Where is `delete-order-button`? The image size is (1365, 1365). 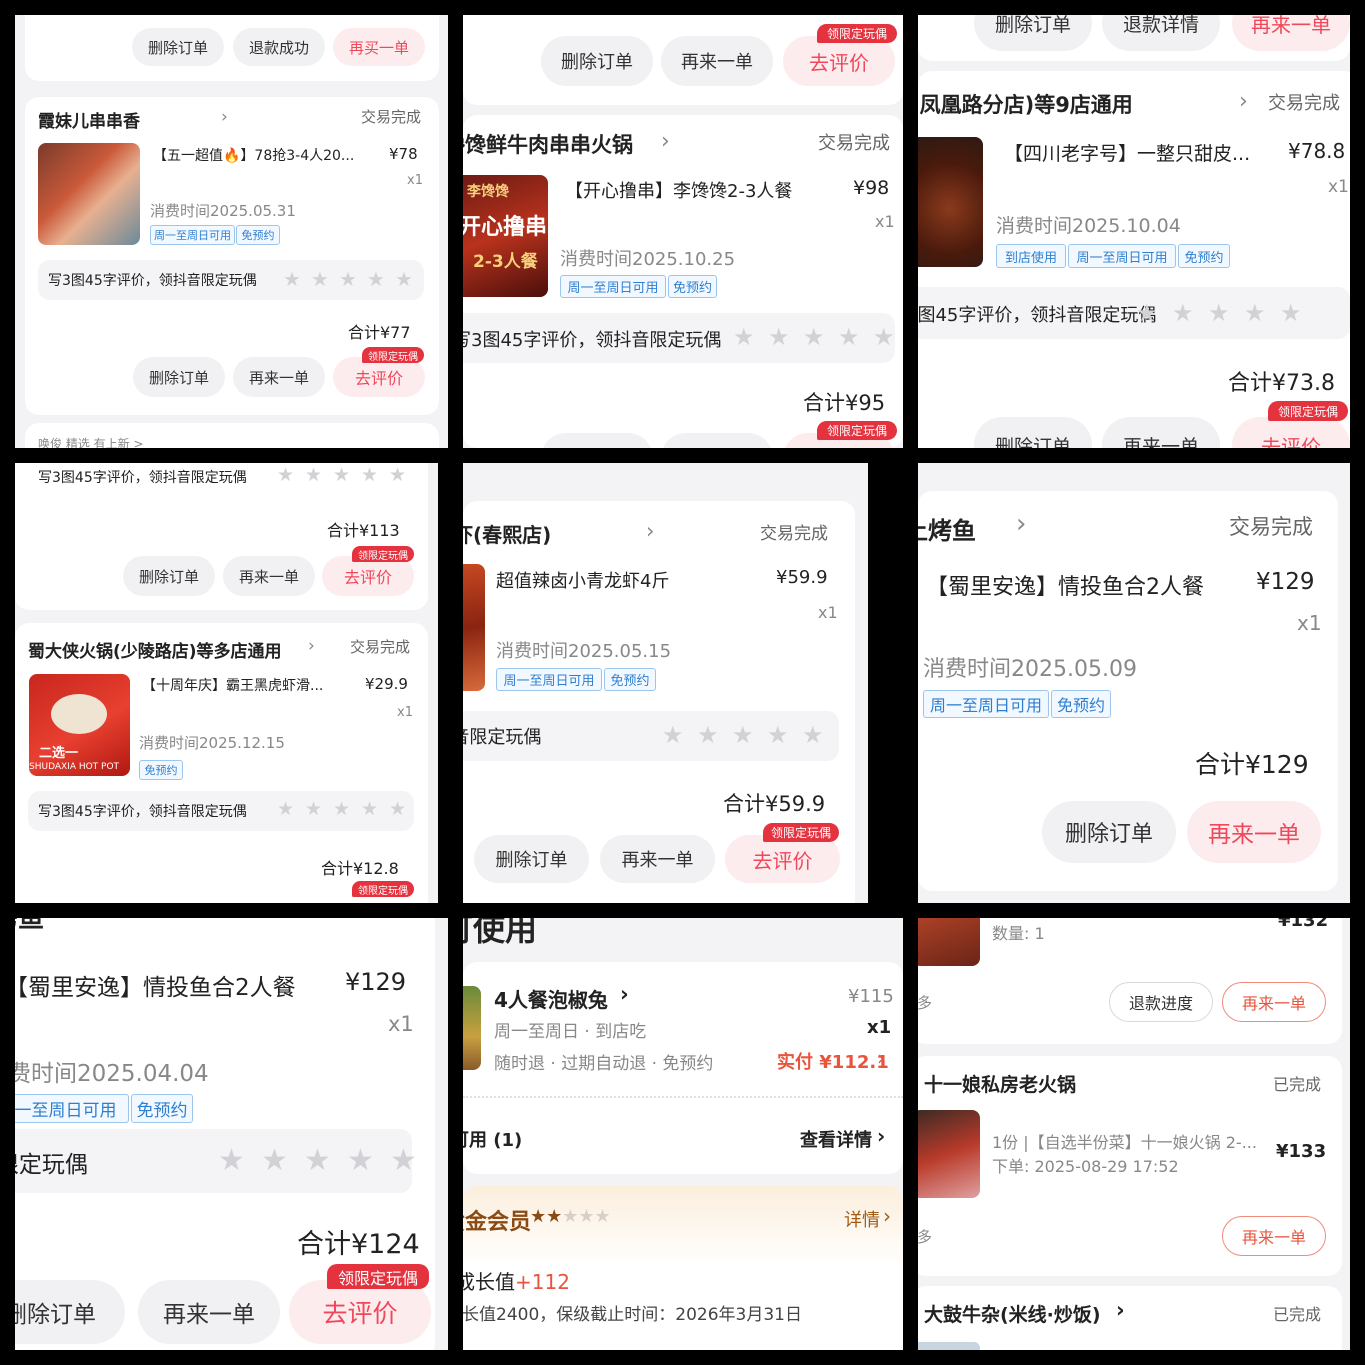 delete-order-button is located at coordinates (597, 440).